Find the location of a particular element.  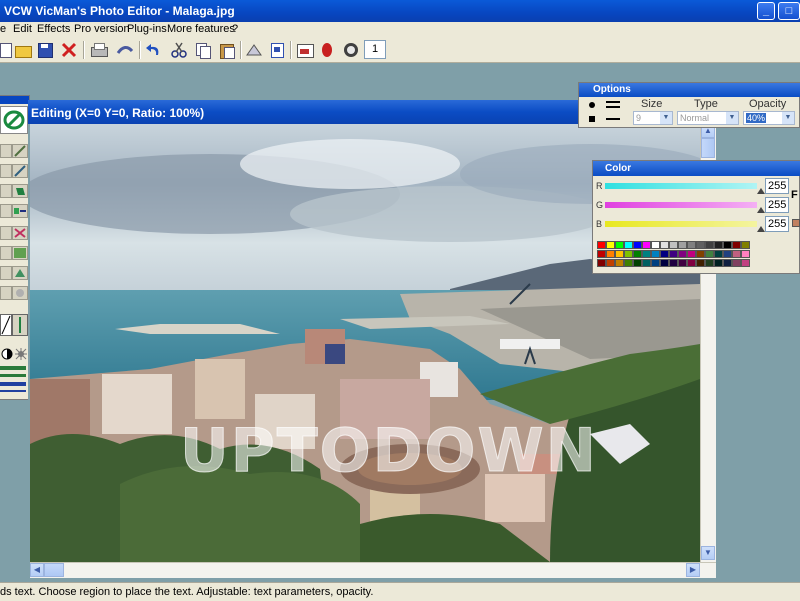

heal-tool-icon is located at coordinates (20, 233).